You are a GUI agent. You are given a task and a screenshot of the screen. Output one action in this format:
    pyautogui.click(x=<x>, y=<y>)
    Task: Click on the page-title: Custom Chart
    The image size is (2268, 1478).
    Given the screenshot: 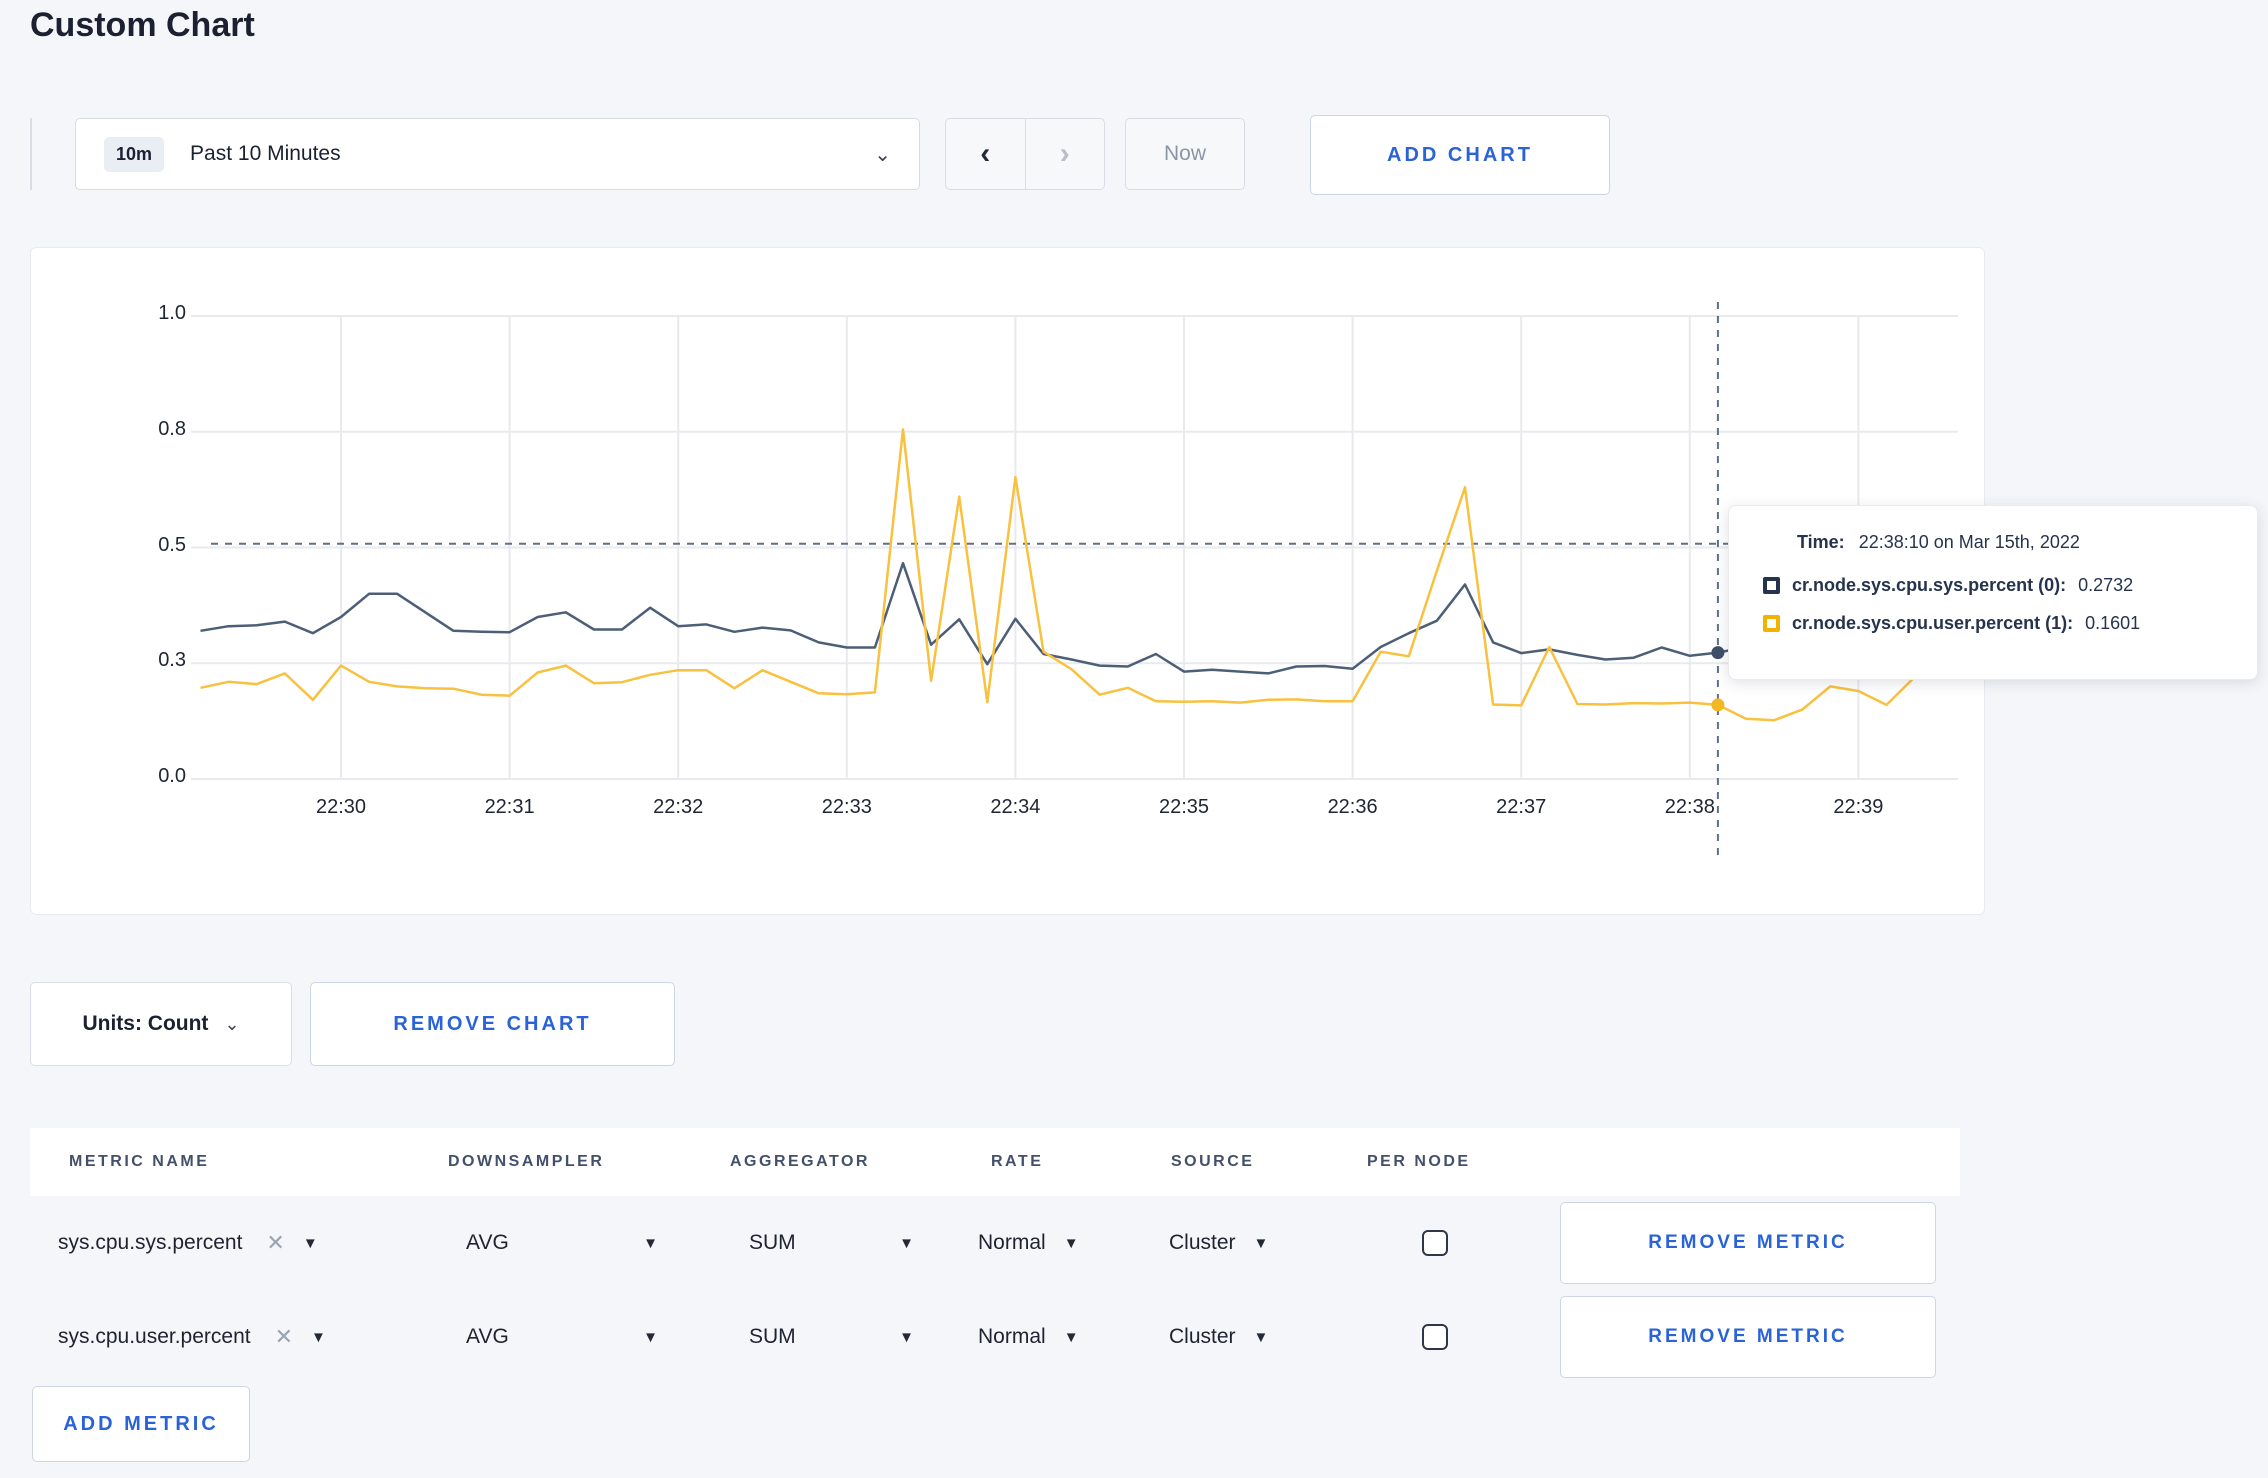 What is the action you would take?
    pyautogui.click(x=142, y=25)
    